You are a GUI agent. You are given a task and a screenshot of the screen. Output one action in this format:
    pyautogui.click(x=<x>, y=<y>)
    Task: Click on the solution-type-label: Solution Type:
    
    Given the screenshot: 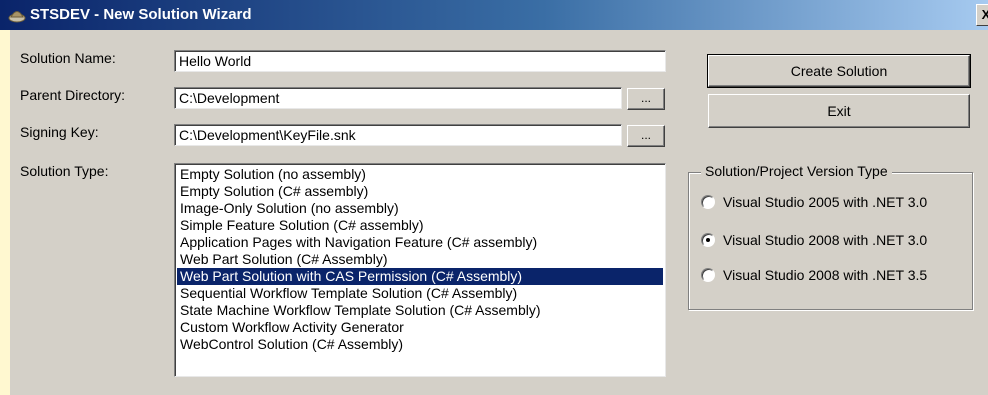 What is the action you would take?
    pyautogui.click(x=64, y=171)
    